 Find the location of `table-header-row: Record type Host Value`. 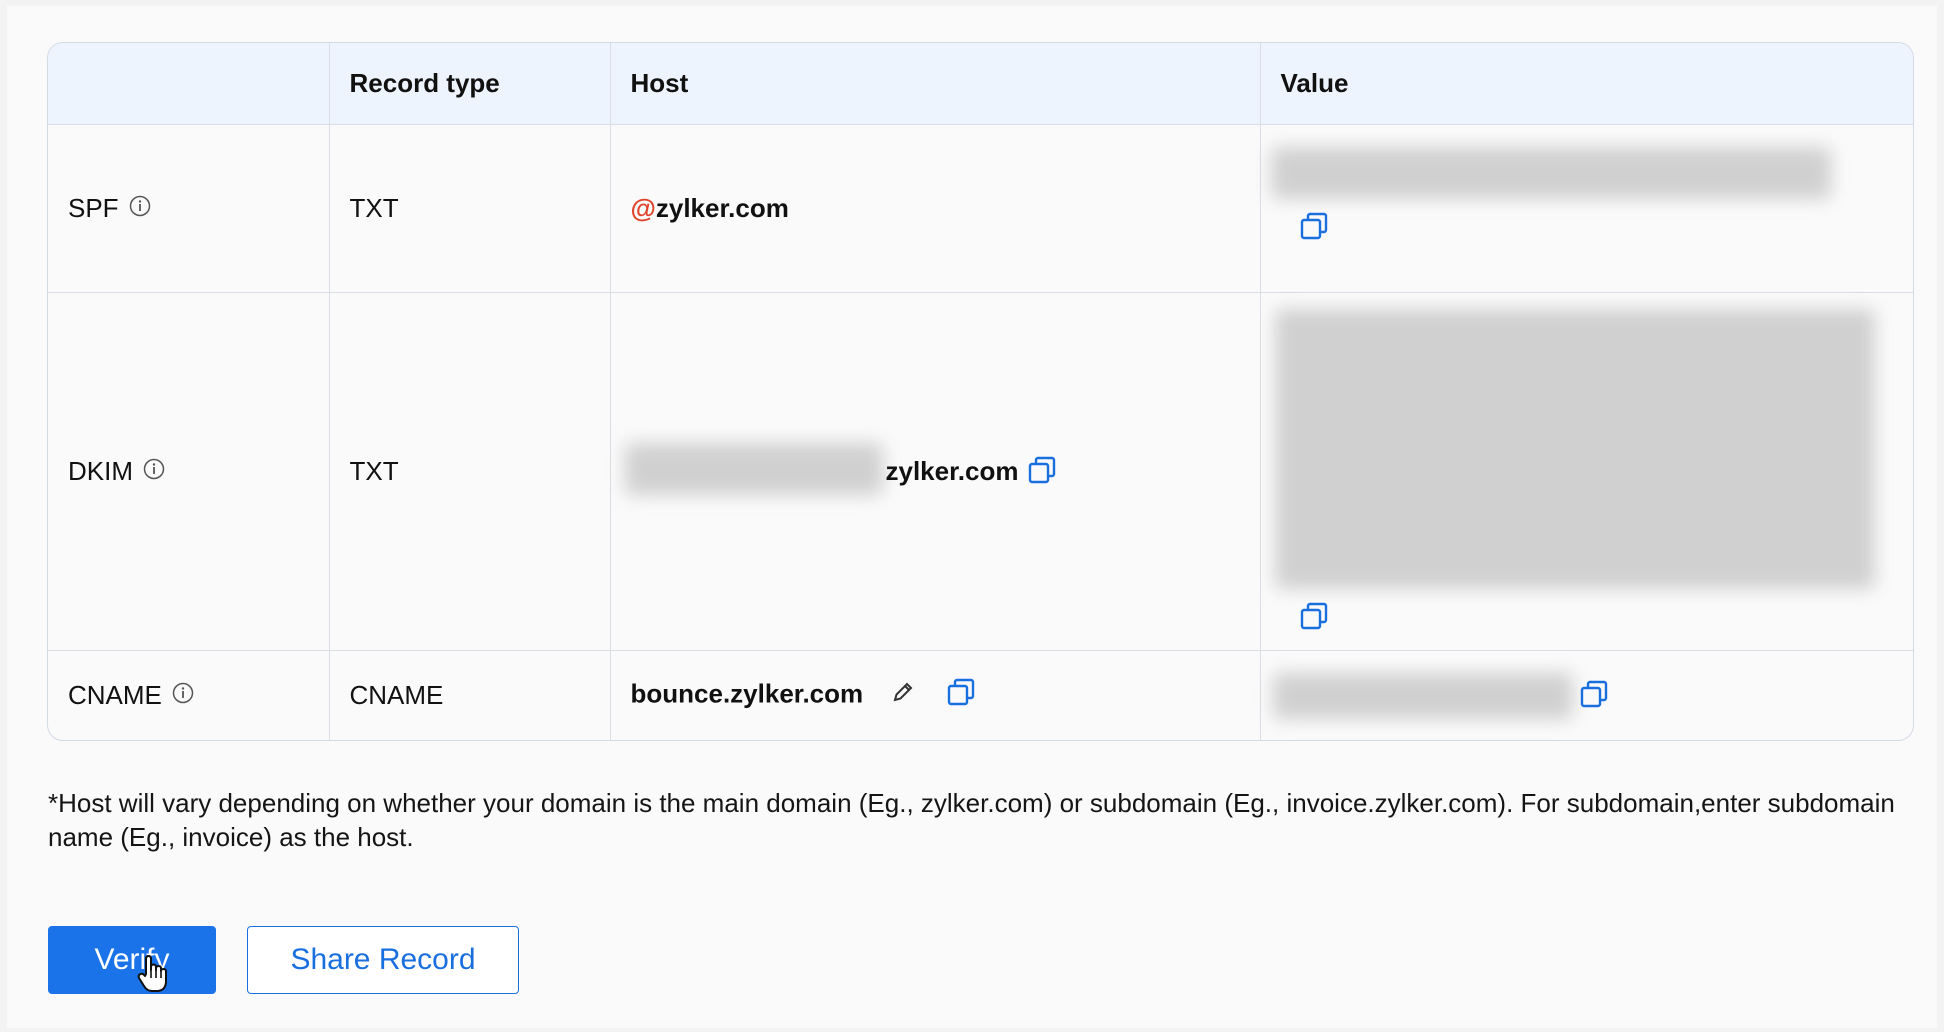

table-header-row: Record type Host Value is located at coordinates (980, 84).